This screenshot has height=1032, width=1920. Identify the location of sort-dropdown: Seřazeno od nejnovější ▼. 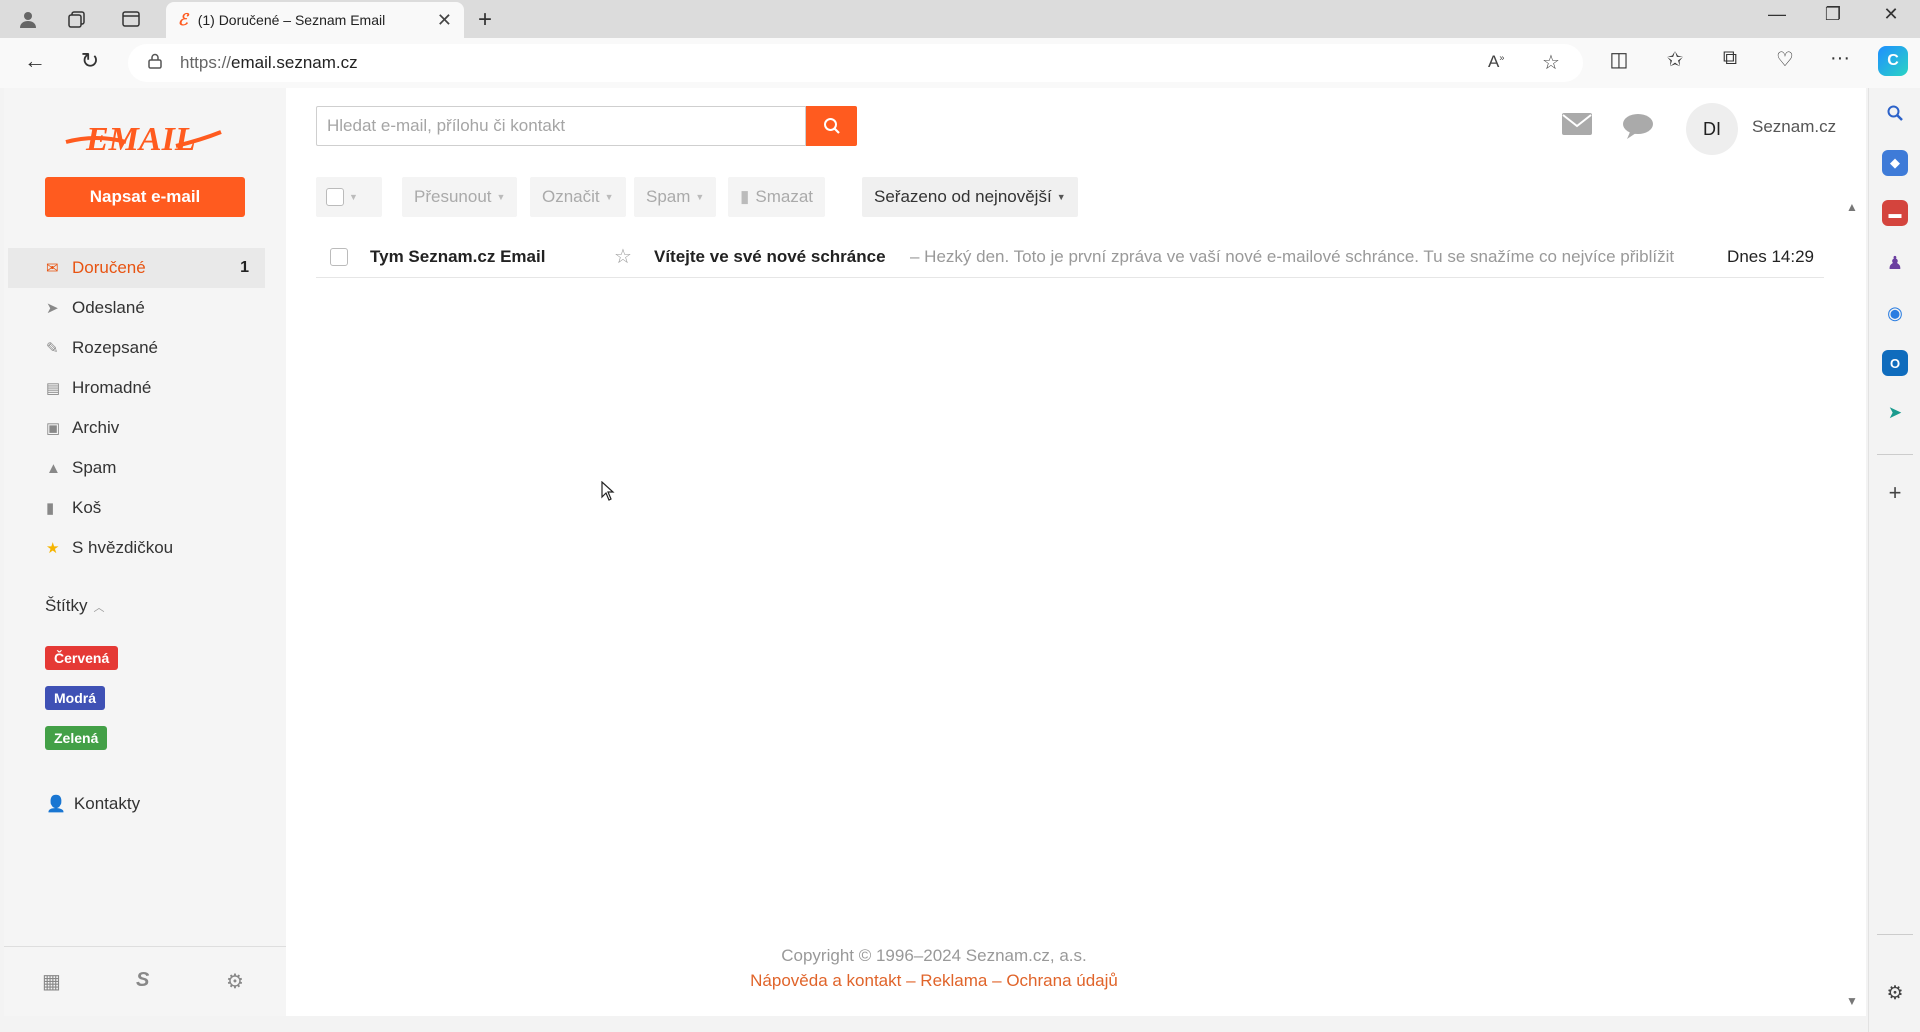
(970, 197).